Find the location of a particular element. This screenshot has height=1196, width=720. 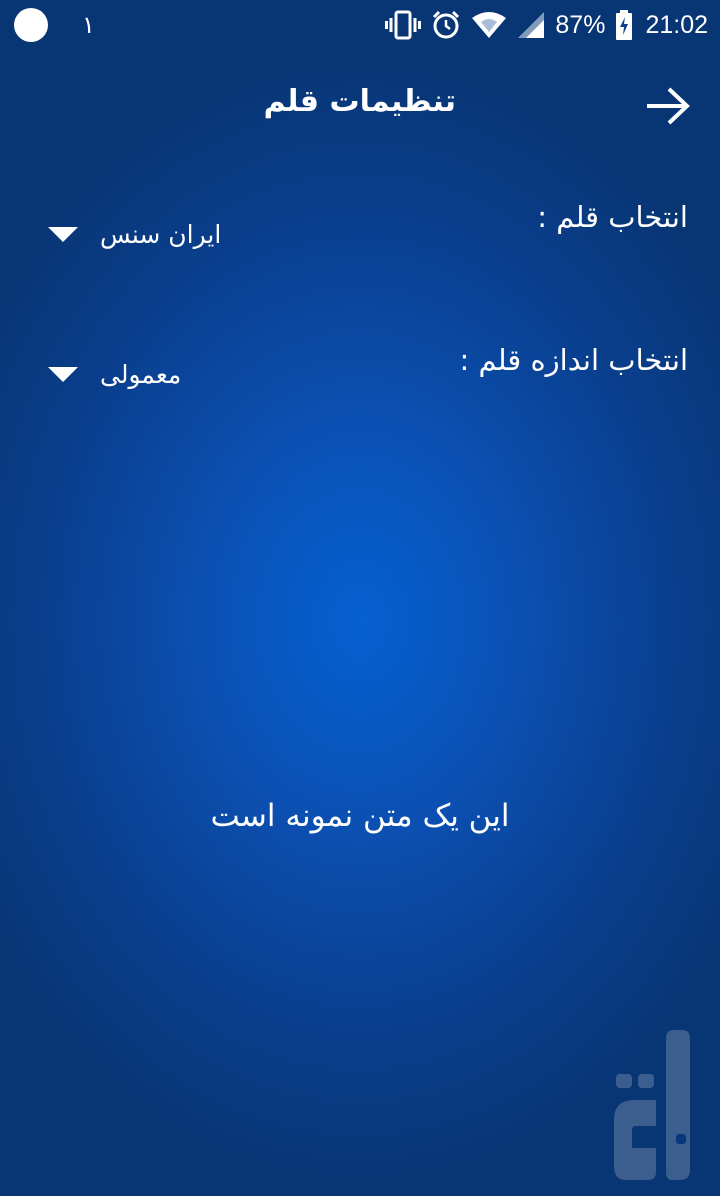

clock: 21:02 is located at coordinates (676, 24).